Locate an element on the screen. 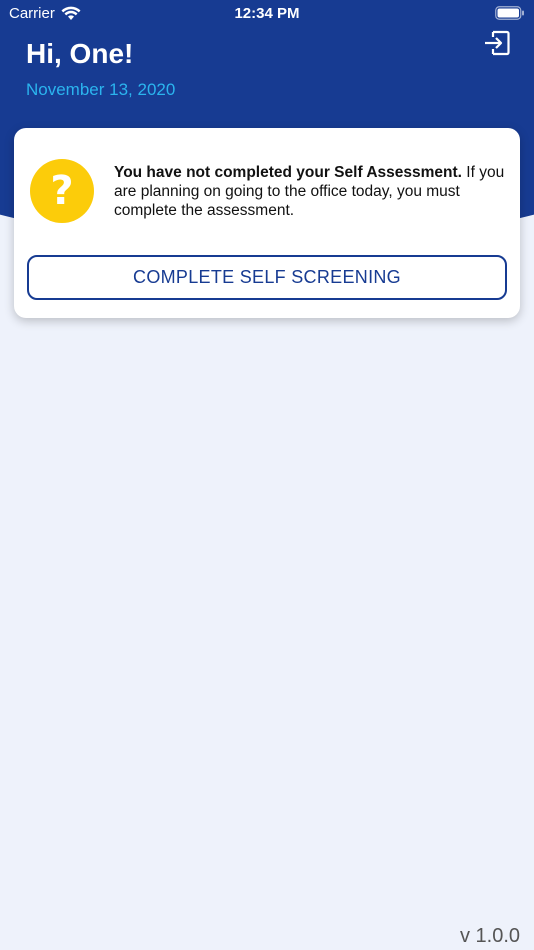  status-bar: Carrier 12:34 PM is located at coordinates (267, 14).